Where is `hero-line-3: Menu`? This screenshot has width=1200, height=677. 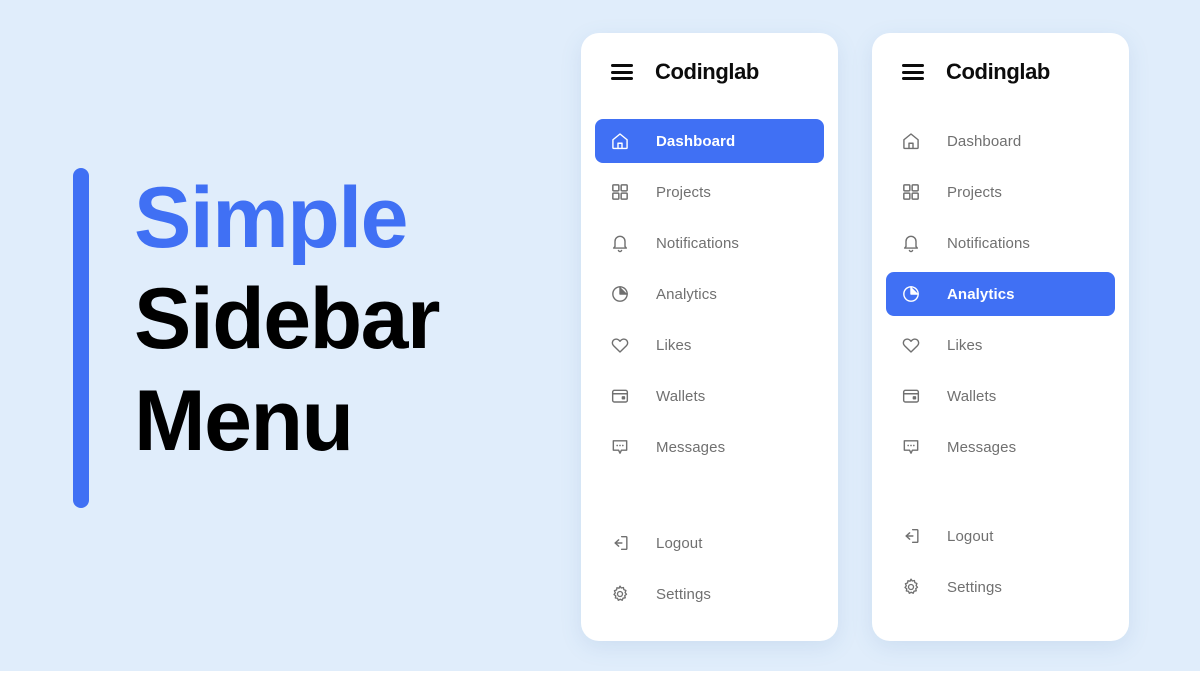 hero-line-3: Menu is located at coordinates (244, 420).